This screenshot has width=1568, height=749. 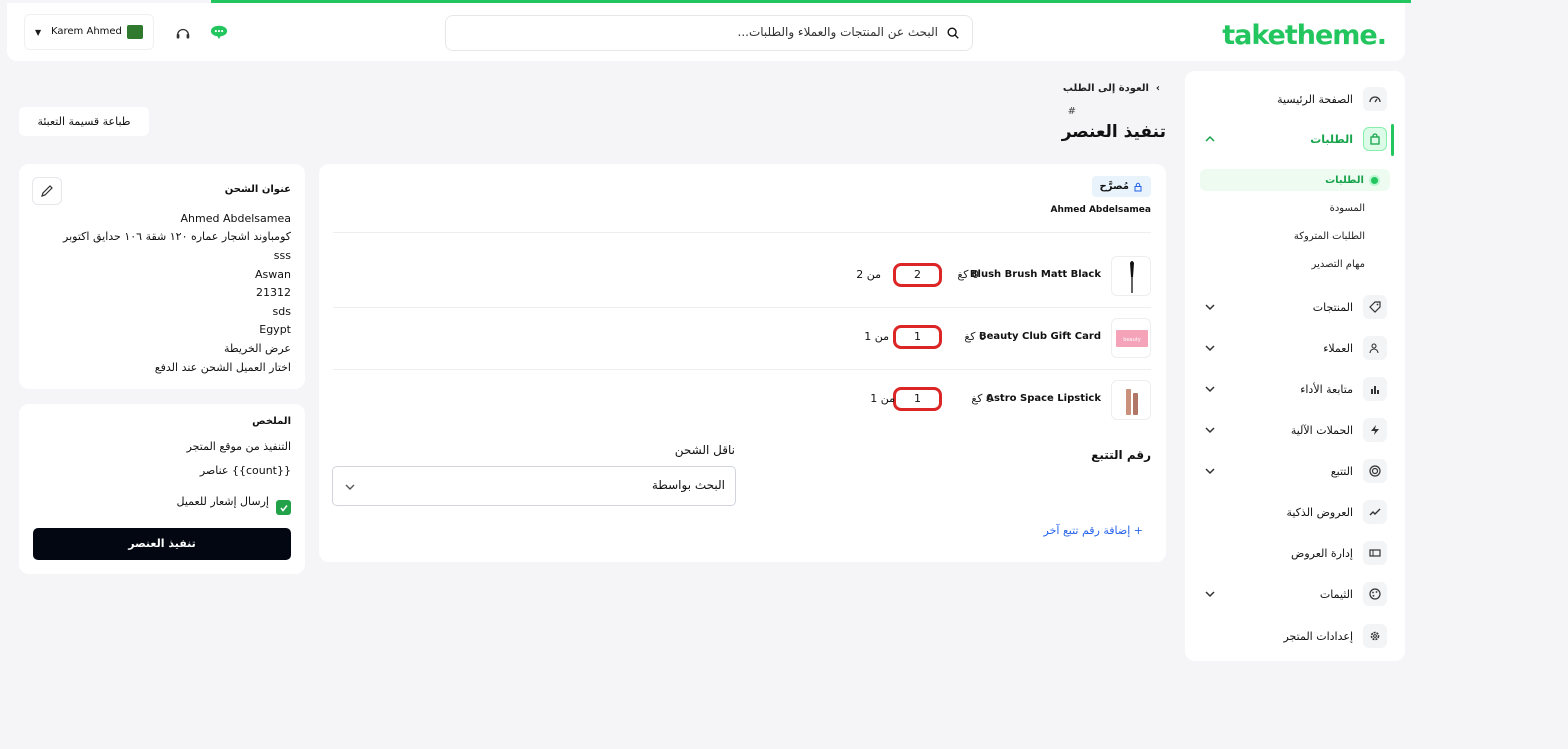 What do you see at coordinates (222, 367) in the screenshot?
I see `address-line: اختار العميل الشحن عند الدفع` at bounding box center [222, 367].